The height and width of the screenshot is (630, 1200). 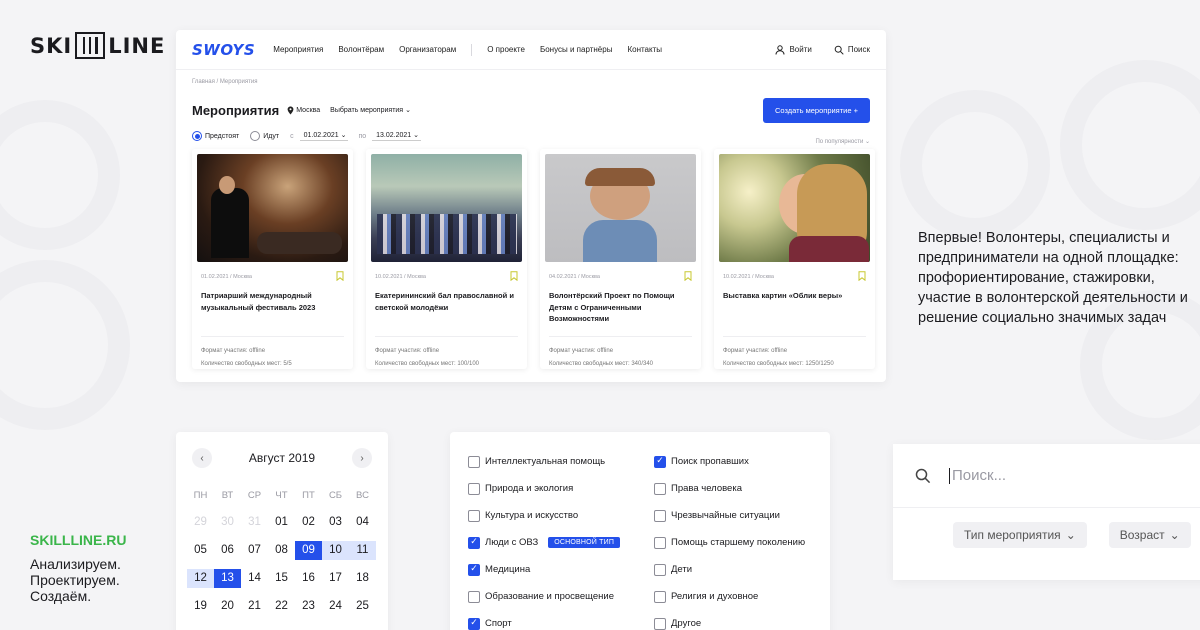 What do you see at coordinates (227, 578) in the screenshot?
I see `calendar-day: 13` at bounding box center [227, 578].